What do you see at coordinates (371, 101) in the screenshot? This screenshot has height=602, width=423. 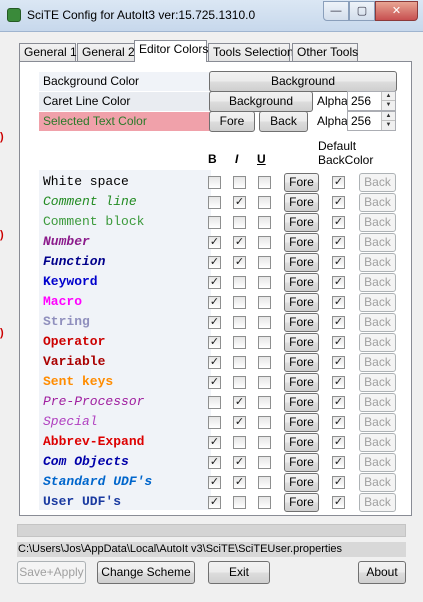 I see `caret-alpha-spinner: 256 ▲ ▼` at bounding box center [371, 101].